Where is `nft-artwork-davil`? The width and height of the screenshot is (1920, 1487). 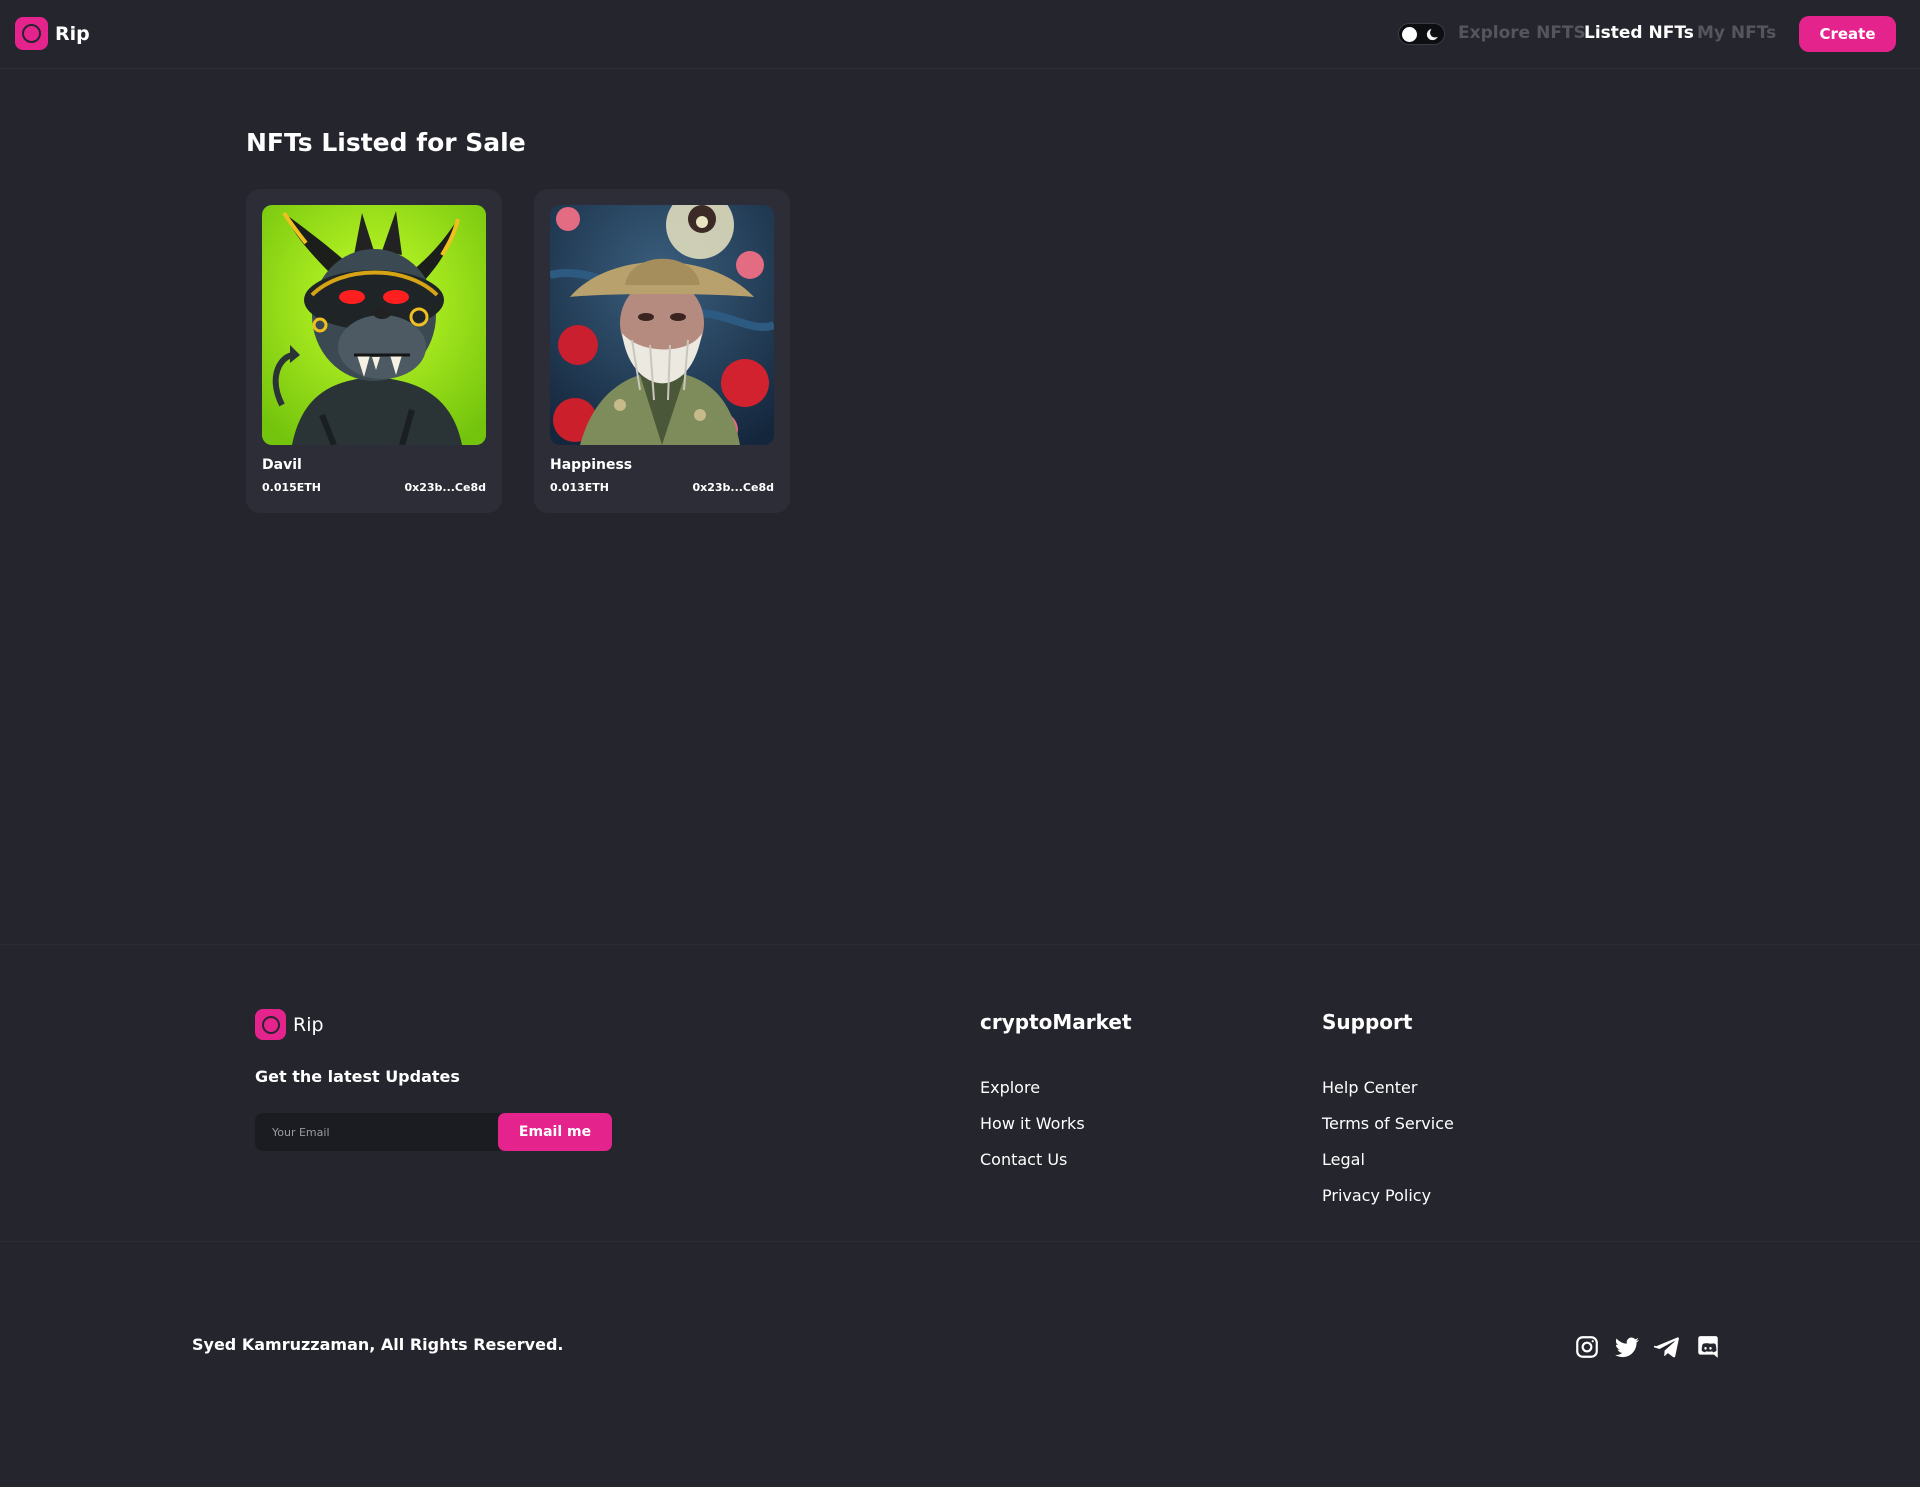 nft-artwork-davil is located at coordinates (374, 325).